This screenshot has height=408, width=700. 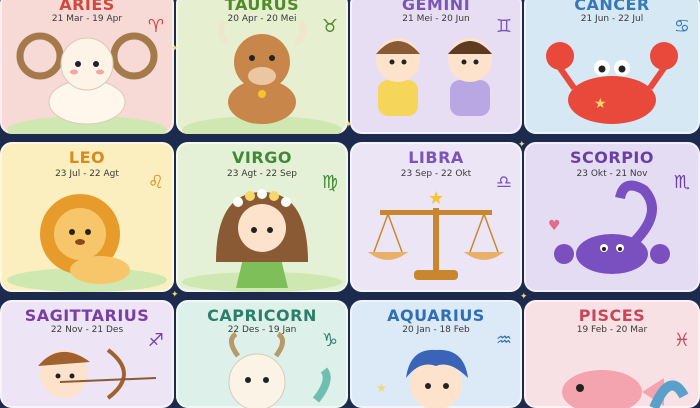 What do you see at coordinates (87, 157) in the screenshot?
I see `sign-name: LEO` at bounding box center [87, 157].